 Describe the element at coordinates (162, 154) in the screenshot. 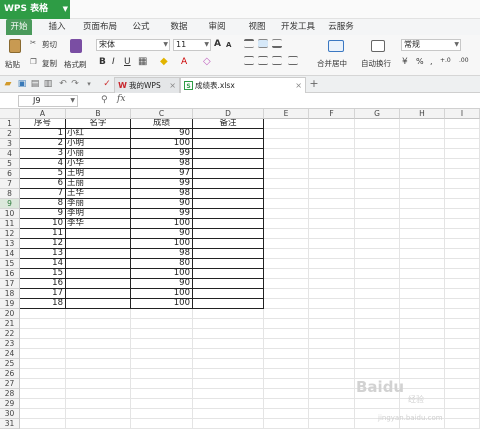

I see `table-cell: 99` at that location.